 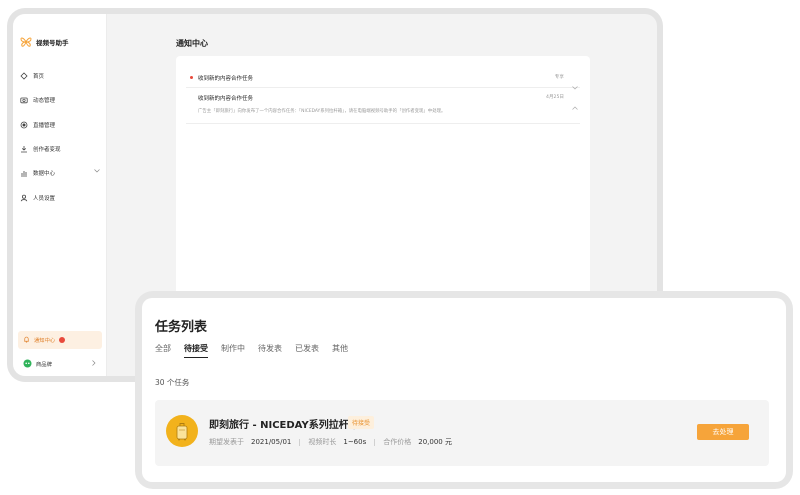 What do you see at coordinates (44, 101) in the screenshot?
I see `sidebar-item-label: 动态管理` at bounding box center [44, 101].